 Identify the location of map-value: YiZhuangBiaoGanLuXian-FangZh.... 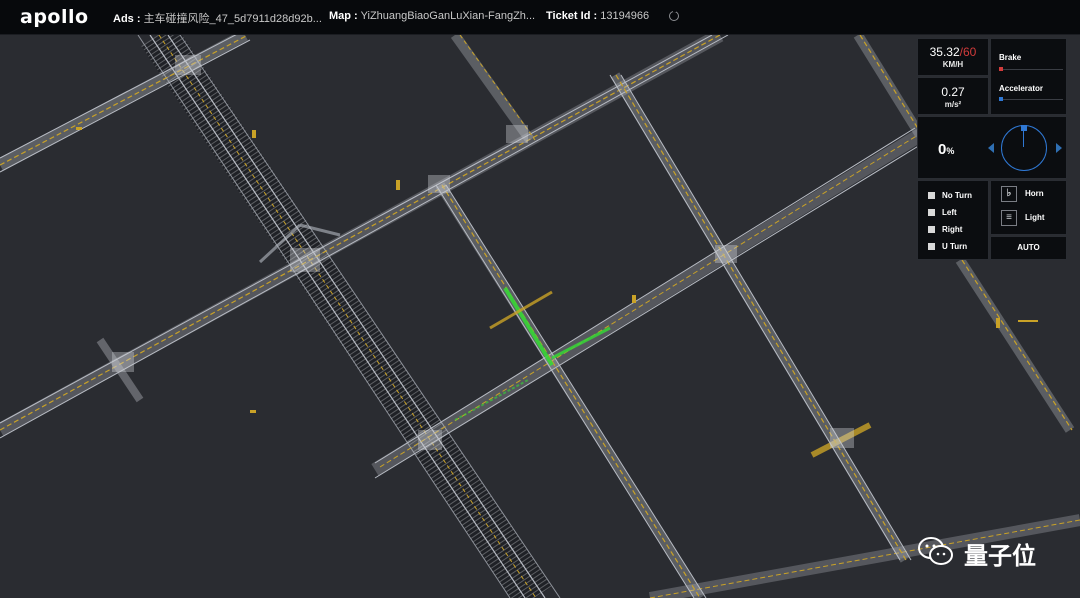
(448, 16).